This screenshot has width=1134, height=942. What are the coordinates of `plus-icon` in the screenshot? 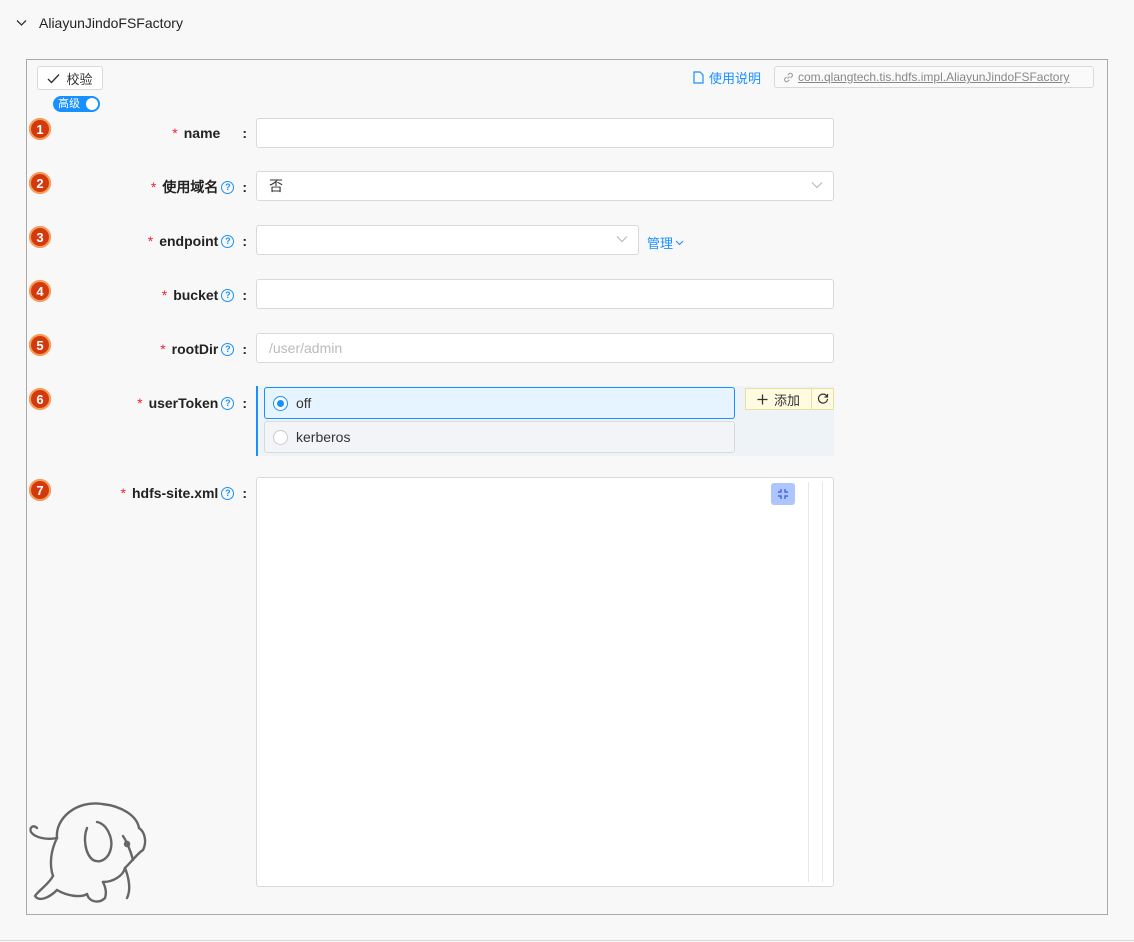 It's located at (762, 399).